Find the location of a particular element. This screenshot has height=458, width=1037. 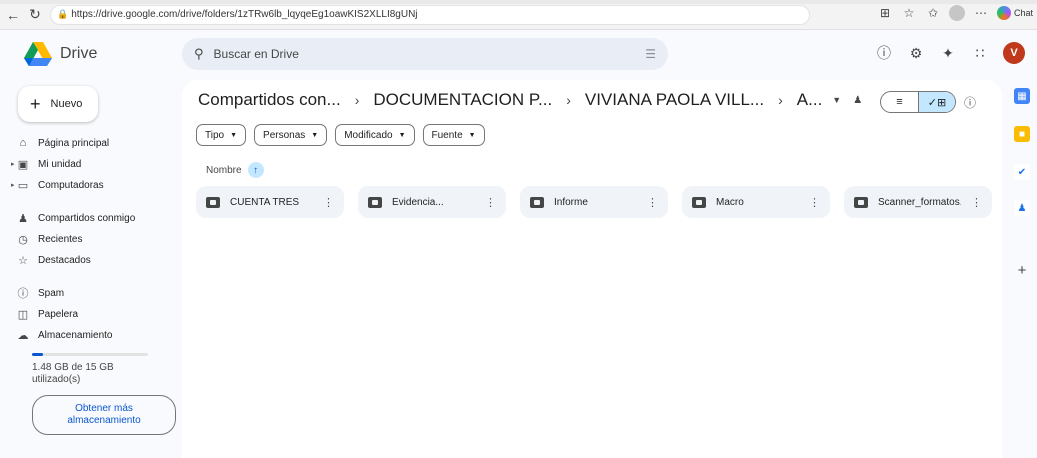

shared-icon: ♟ is located at coordinates (23, 218).